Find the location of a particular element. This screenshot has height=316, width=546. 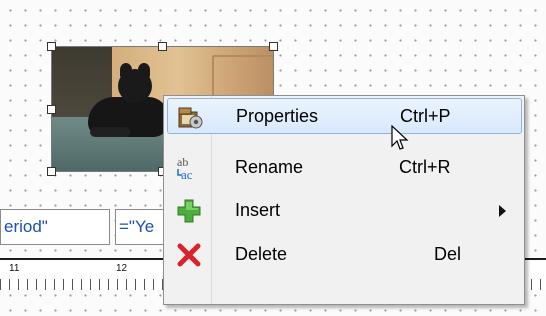

properties-icon is located at coordinates (190, 117).